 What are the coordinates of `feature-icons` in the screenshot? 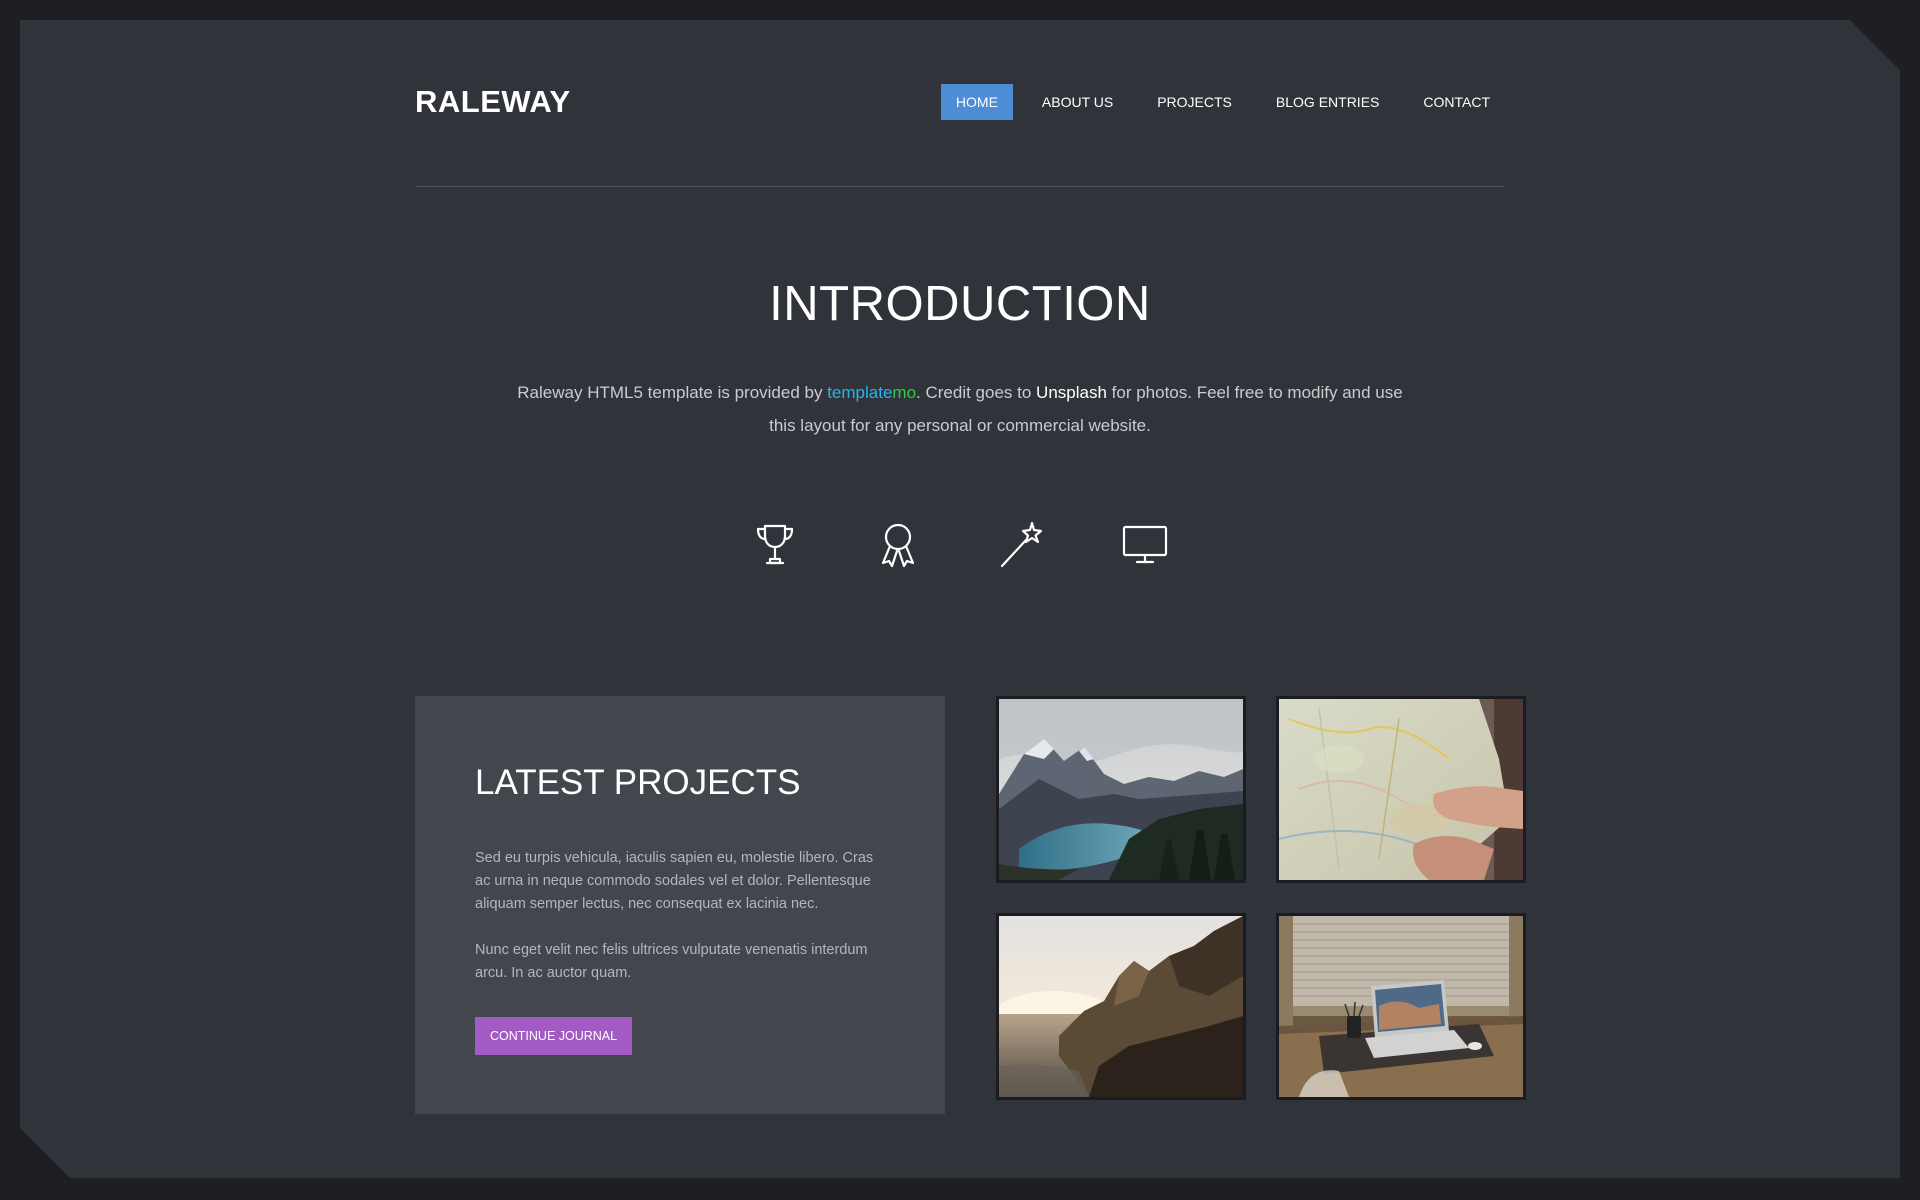 It's located at (960, 544).